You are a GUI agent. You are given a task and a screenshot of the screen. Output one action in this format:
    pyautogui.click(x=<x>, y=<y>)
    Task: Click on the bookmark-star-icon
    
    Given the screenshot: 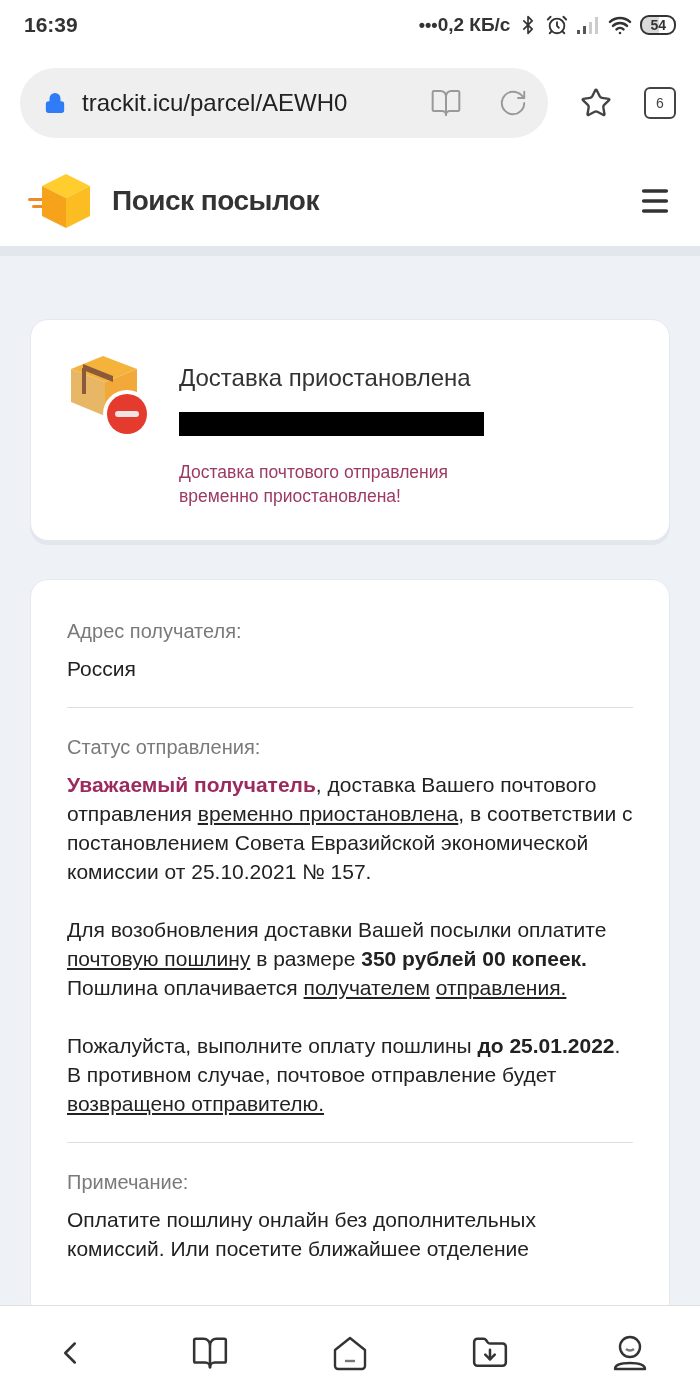 What is the action you would take?
    pyautogui.click(x=596, y=103)
    